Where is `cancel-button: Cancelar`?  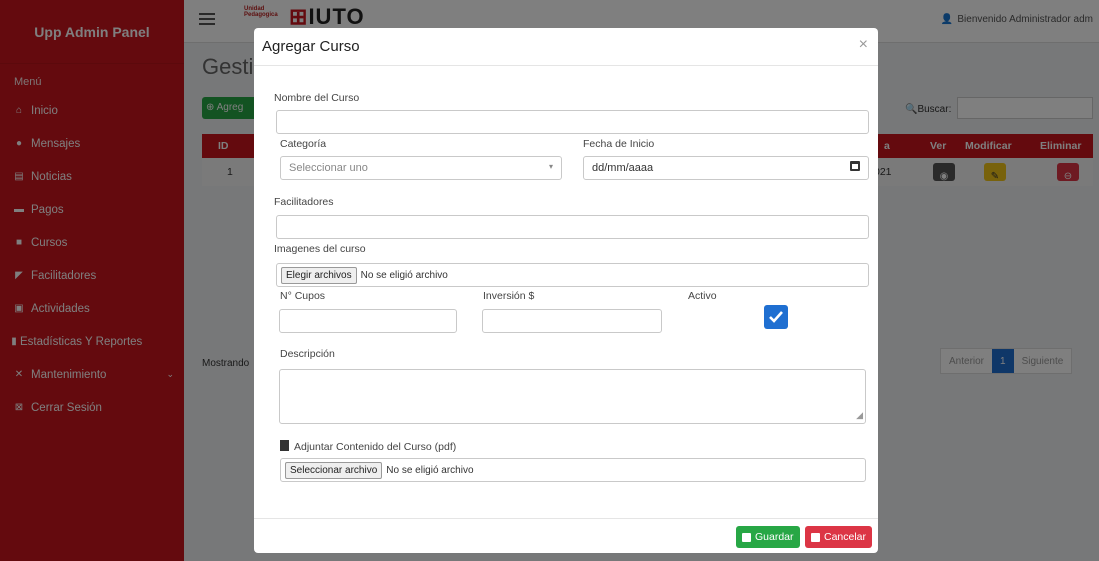 cancel-button: Cancelar is located at coordinates (839, 537).